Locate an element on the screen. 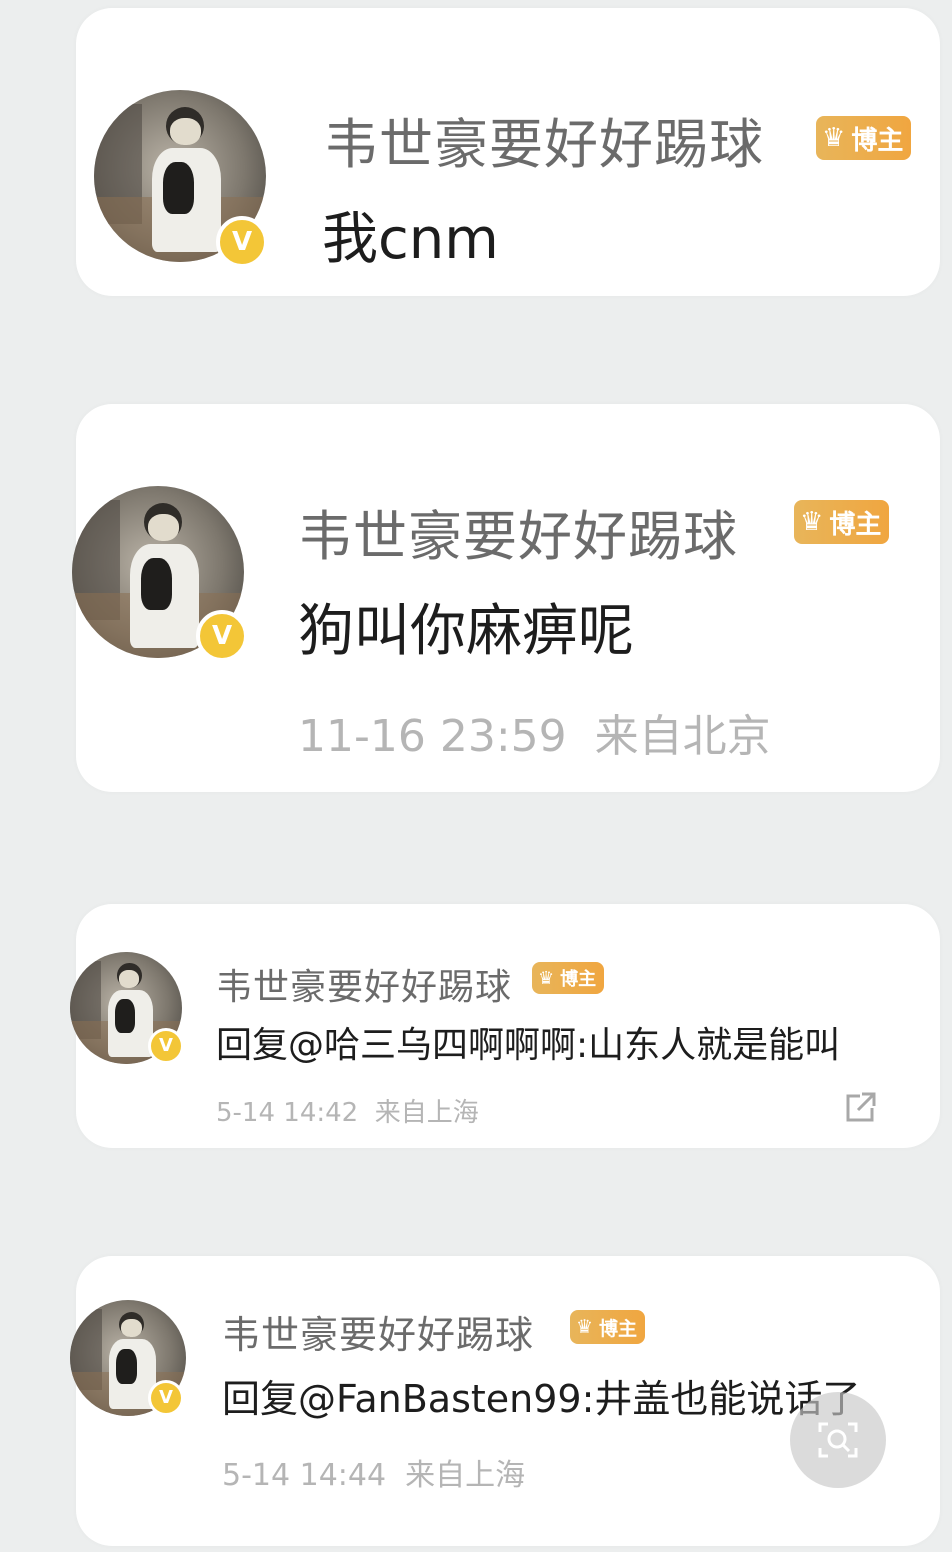  comment-text: 回复@FanBasten99:井盖也能说话了 is located at coordinates (541, 1399).